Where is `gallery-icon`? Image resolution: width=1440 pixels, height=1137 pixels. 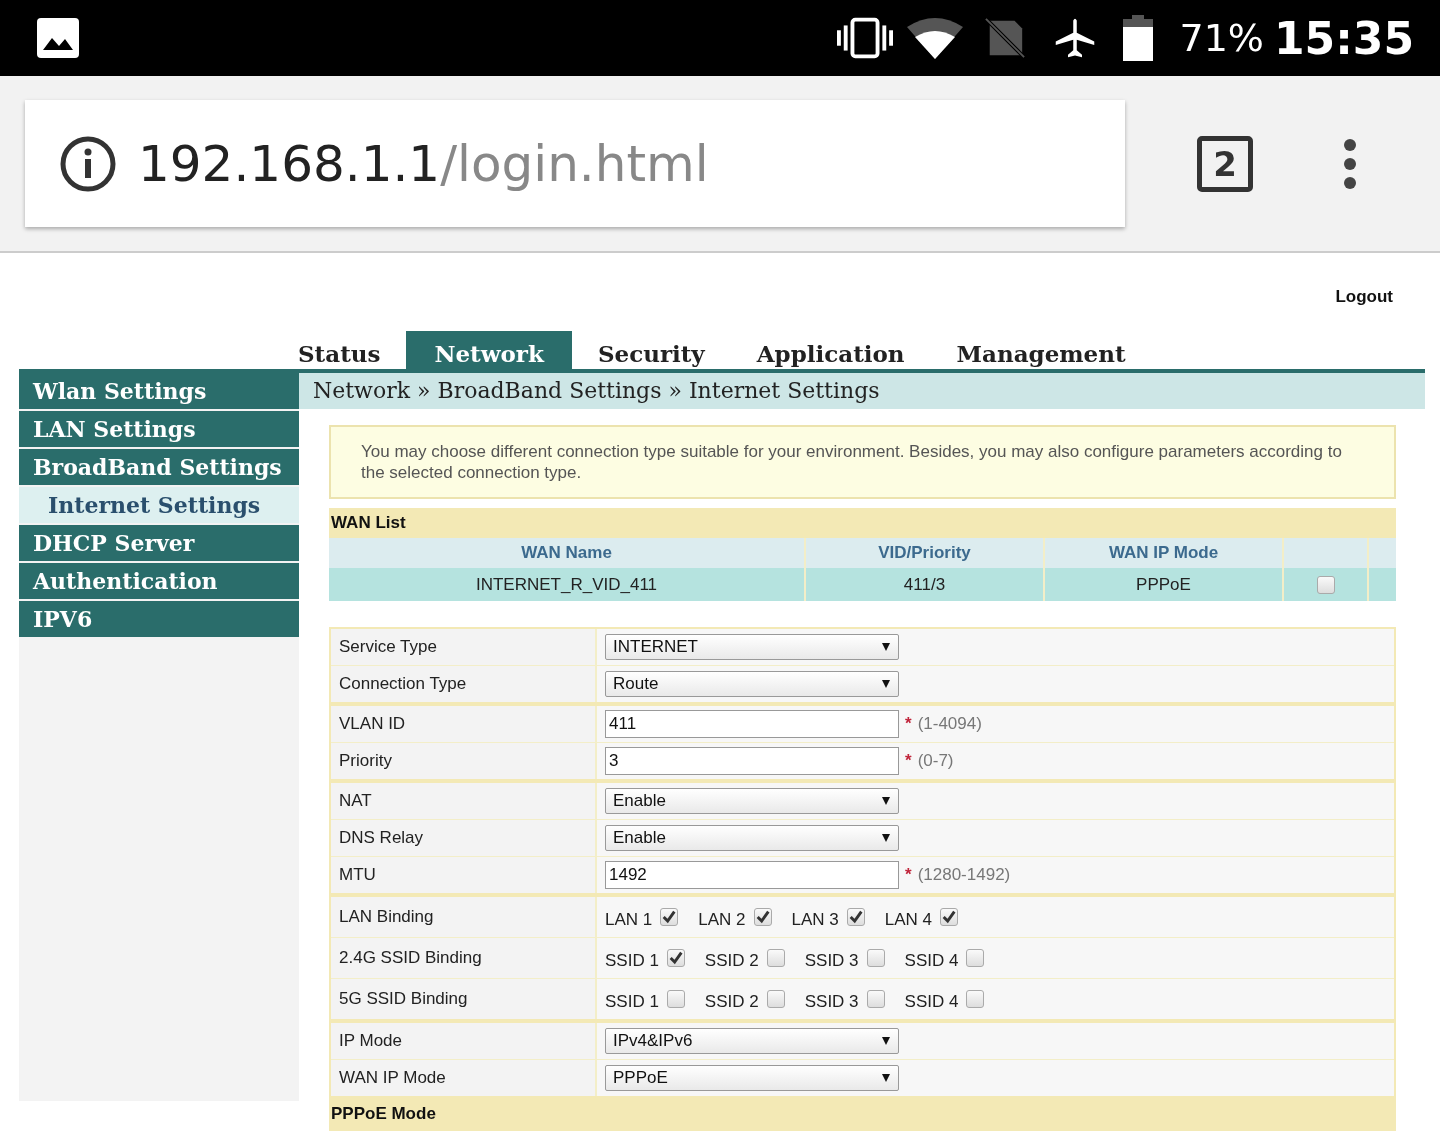 gallery-icon is located at coordinates (58, 38).